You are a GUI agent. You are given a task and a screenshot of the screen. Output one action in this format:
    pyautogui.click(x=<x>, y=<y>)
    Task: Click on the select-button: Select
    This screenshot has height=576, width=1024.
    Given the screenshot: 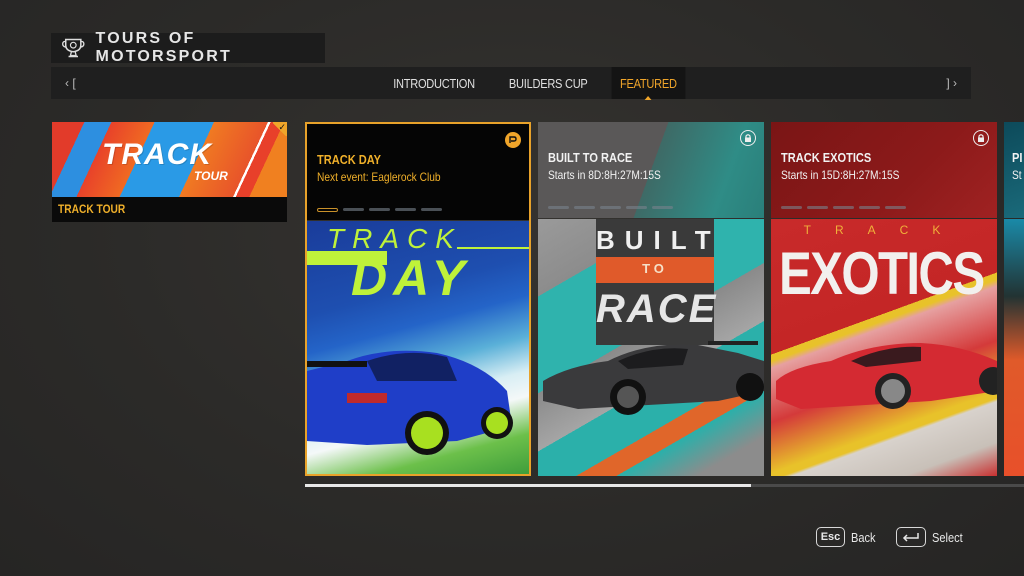 What is the action you would take?
    pyautogui.click(x=932, y=537)
    